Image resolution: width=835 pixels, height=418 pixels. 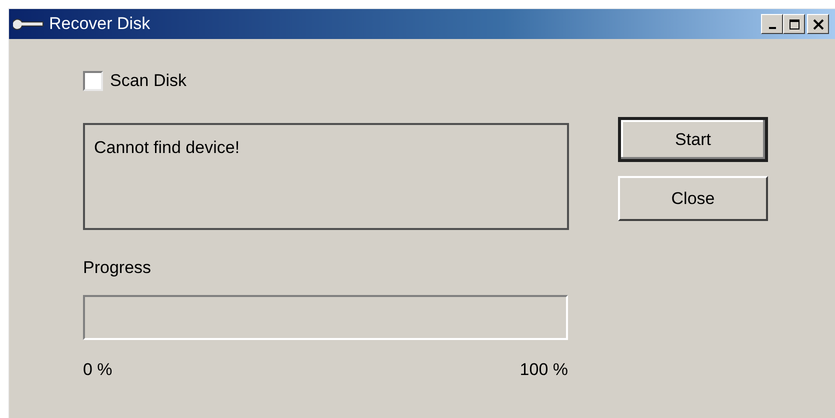 What do you see at coordinates (693, 139) in the screenshot?
I see `start-button: Start` at bounding box center [693, 139].